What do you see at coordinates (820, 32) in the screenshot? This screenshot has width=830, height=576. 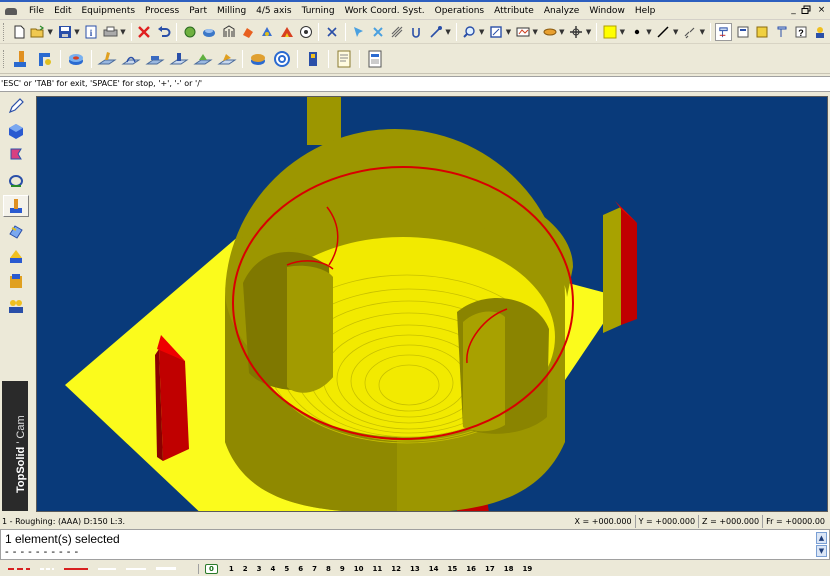 I see `cam-people-button` at bounding box center [820, 32].